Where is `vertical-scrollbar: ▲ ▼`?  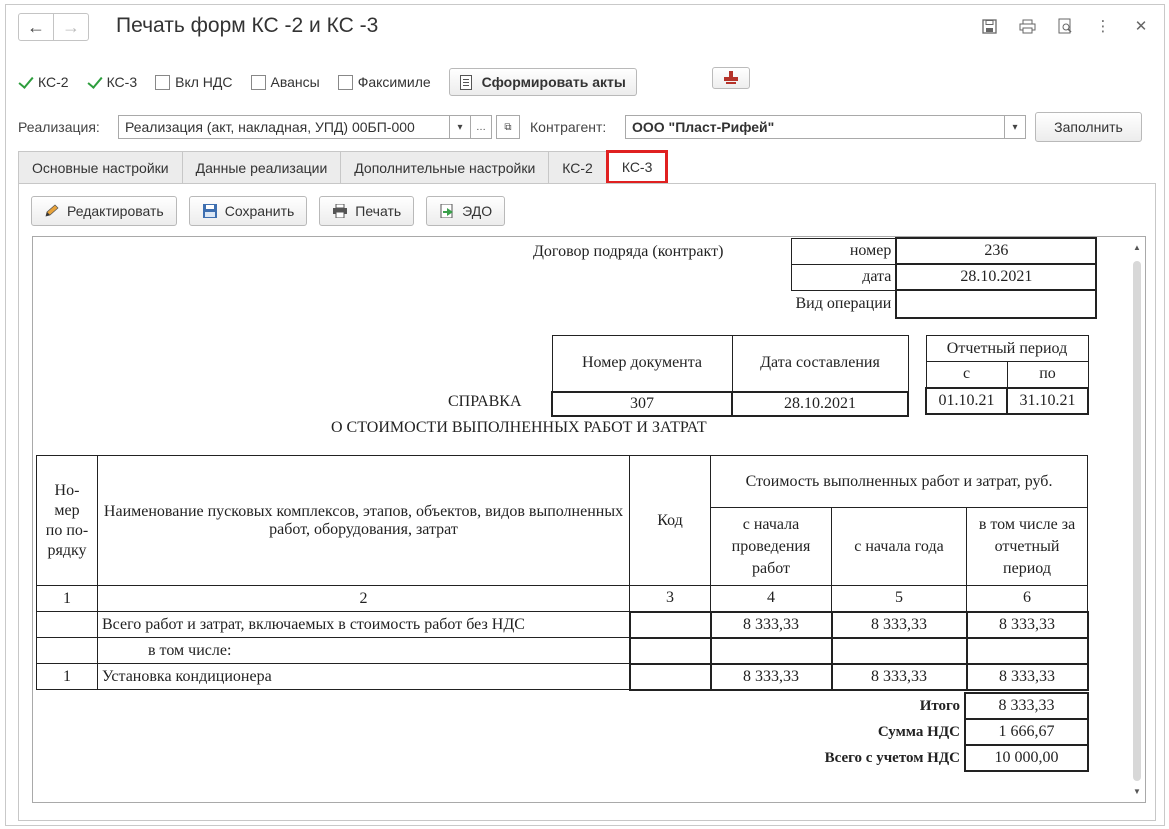
vertical-scrollbar: ▲ ▼ is located at coordinates (1137, 519).